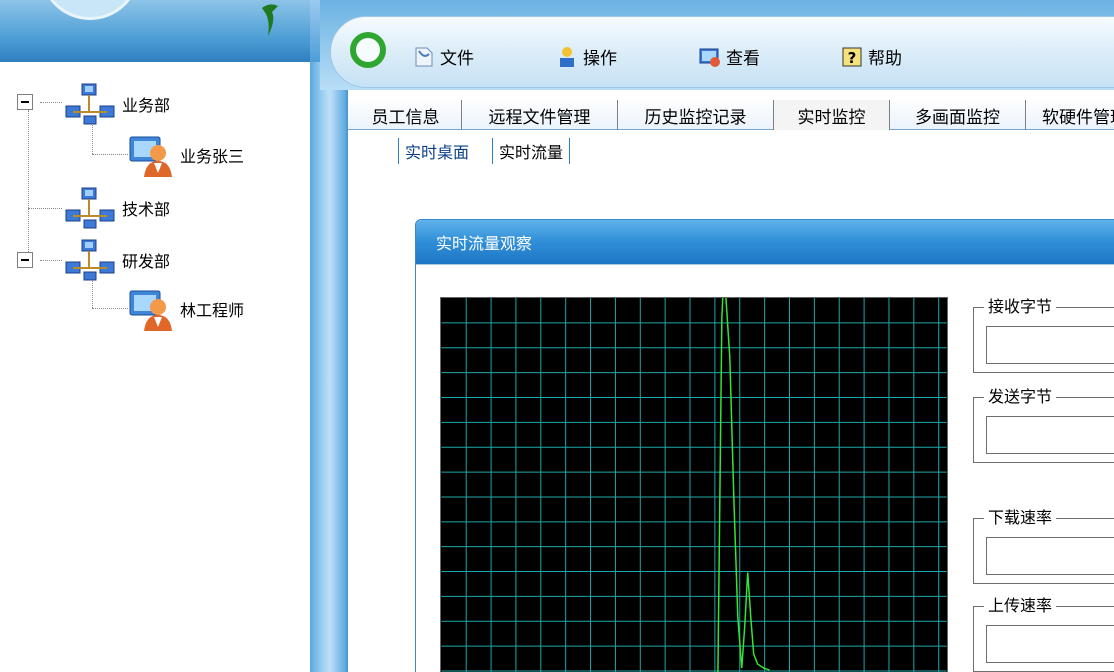  I want to click on view-icon, so click(709, 57).